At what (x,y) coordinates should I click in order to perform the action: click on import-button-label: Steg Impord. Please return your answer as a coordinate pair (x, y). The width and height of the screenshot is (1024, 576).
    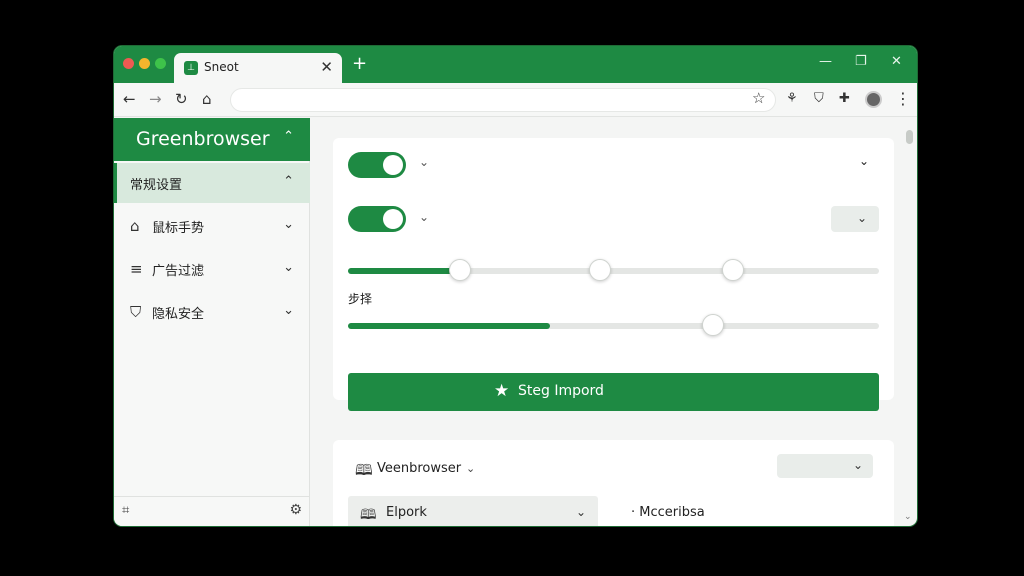
    Looking at the image, I should click on (561, 391).